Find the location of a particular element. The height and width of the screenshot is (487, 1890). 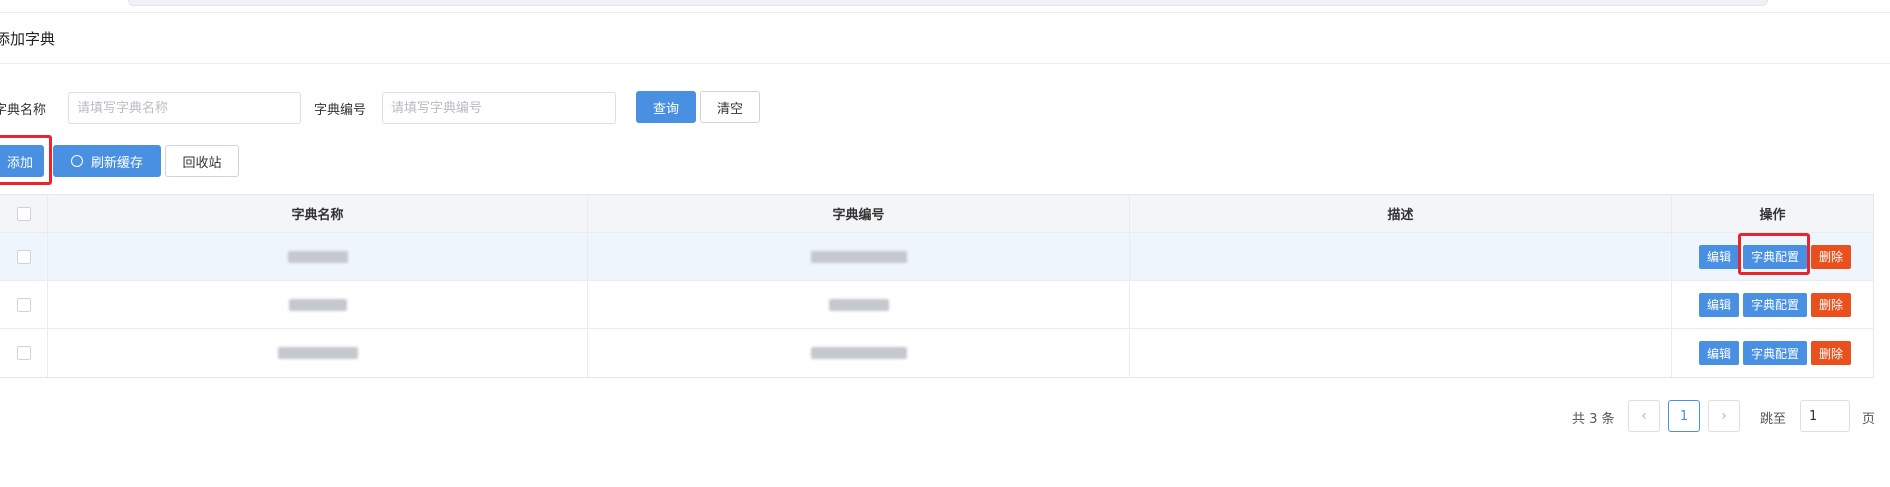

refresh-cache-button: 刷新缓存 is located at coordinates (107, 161).